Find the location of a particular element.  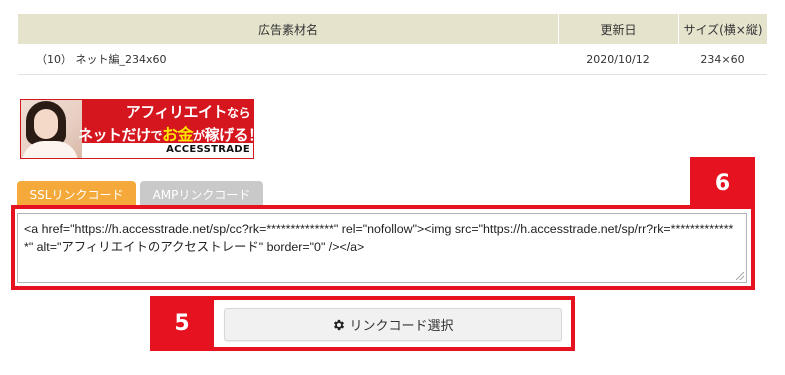

gear-icon is located at coordinates (339, 325).